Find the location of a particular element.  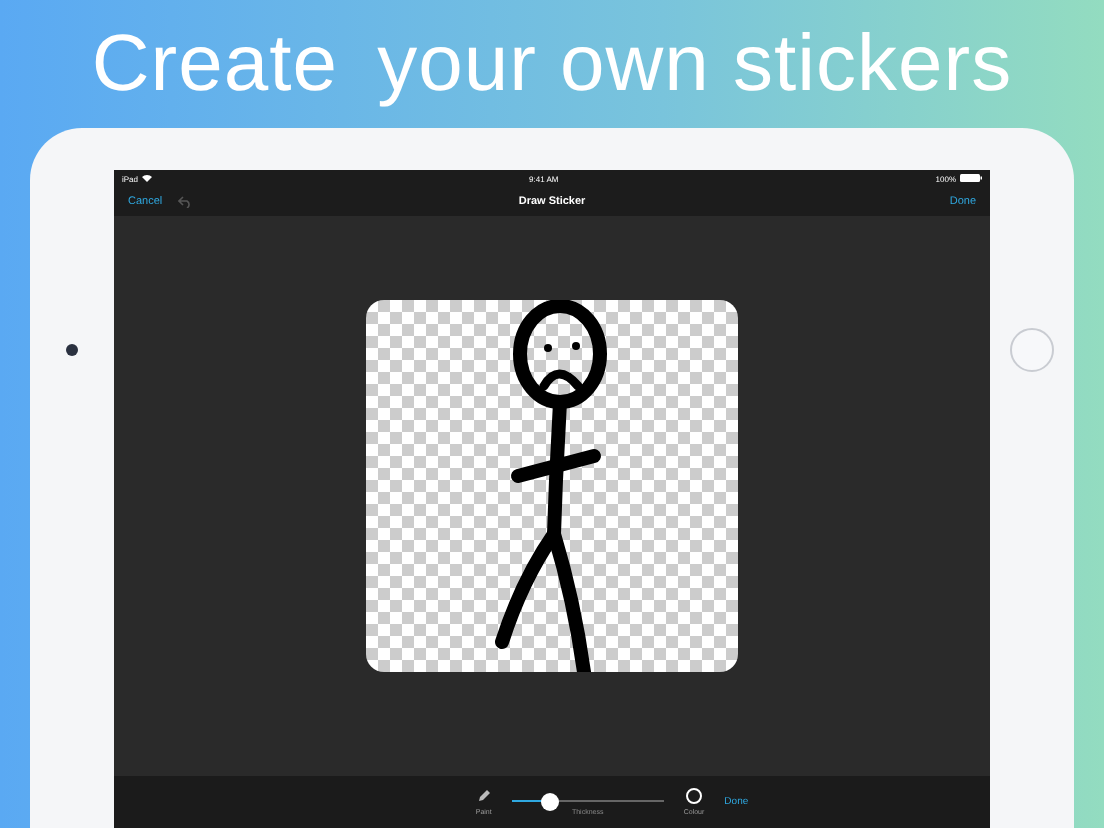

wifi-icon is located at coordinates (147, 178).